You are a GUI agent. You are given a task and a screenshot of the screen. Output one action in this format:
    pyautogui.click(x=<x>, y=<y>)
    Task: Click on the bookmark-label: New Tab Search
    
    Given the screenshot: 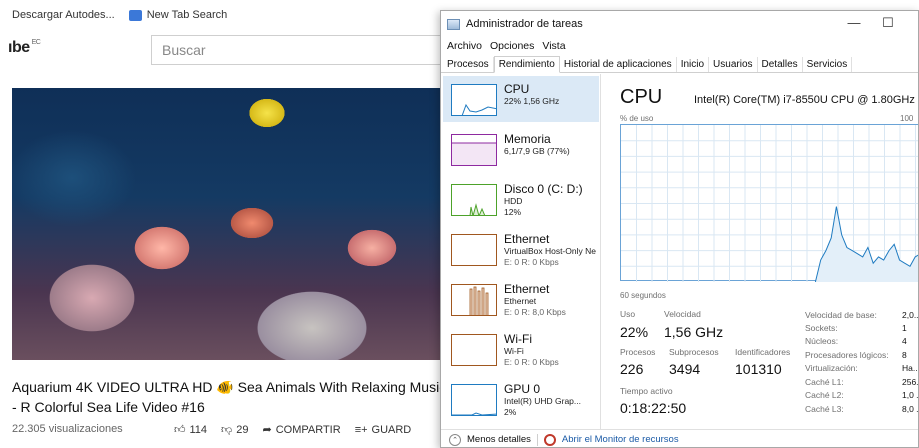 What is the action you would take?
    pyautogui.click(x=187, y=15)
    